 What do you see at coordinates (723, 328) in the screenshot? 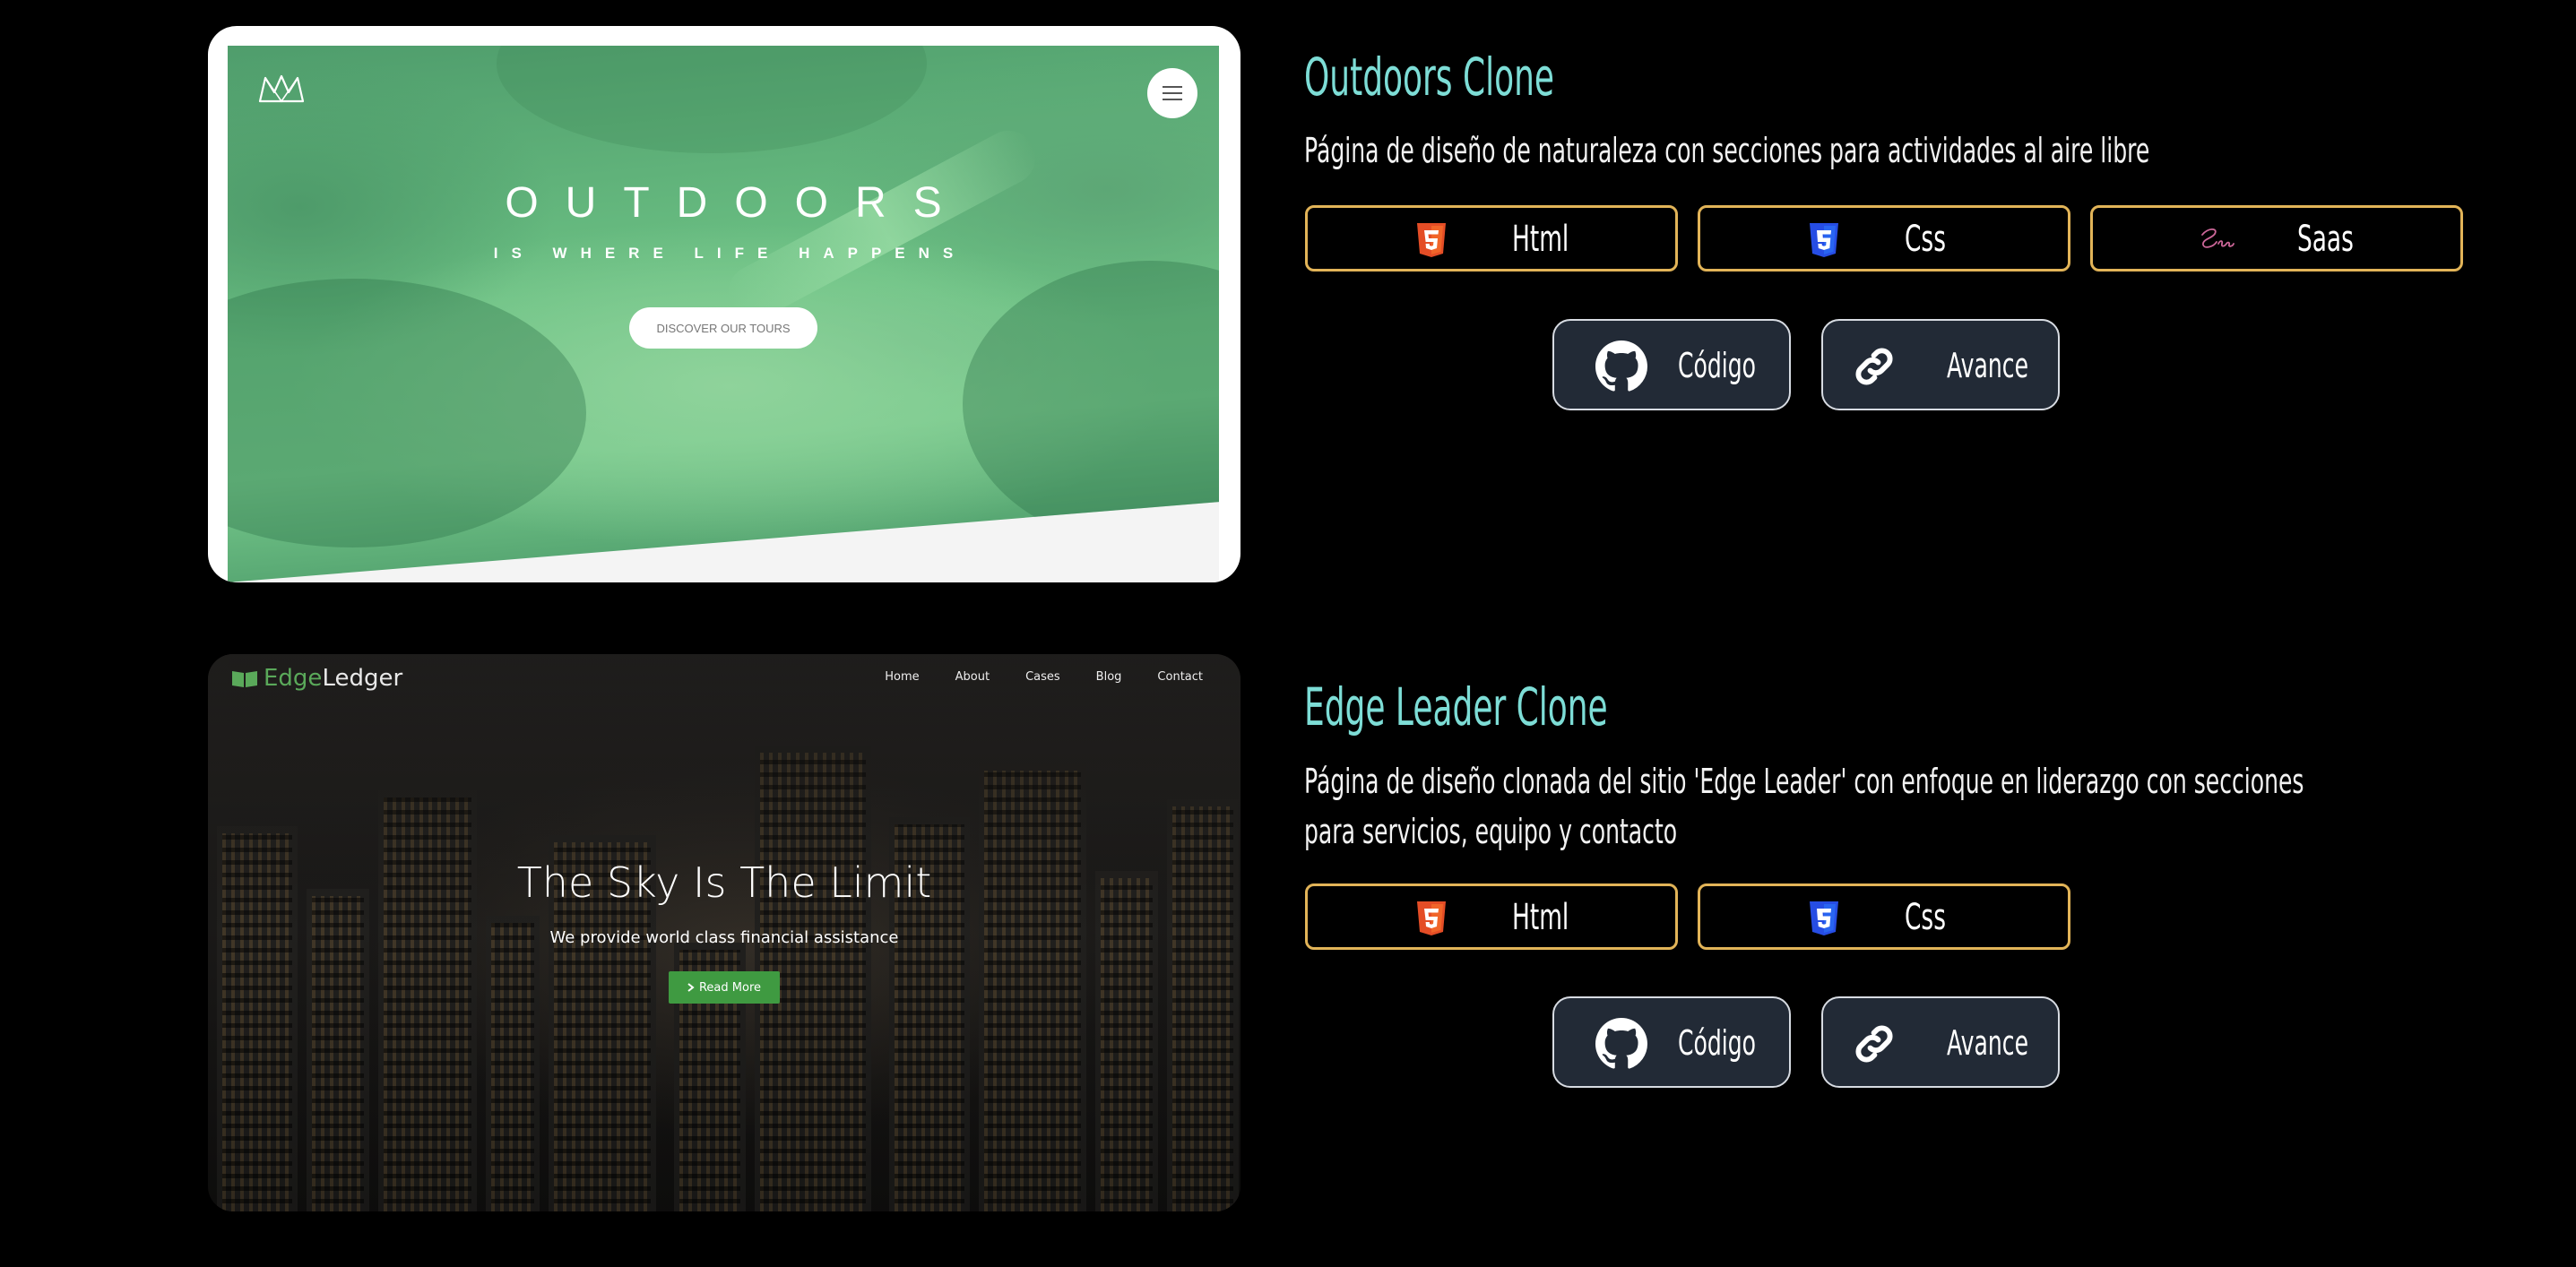
I see `discover-tours-button: DISCOVER OUR TOURS` at bounding box center [723, 328].